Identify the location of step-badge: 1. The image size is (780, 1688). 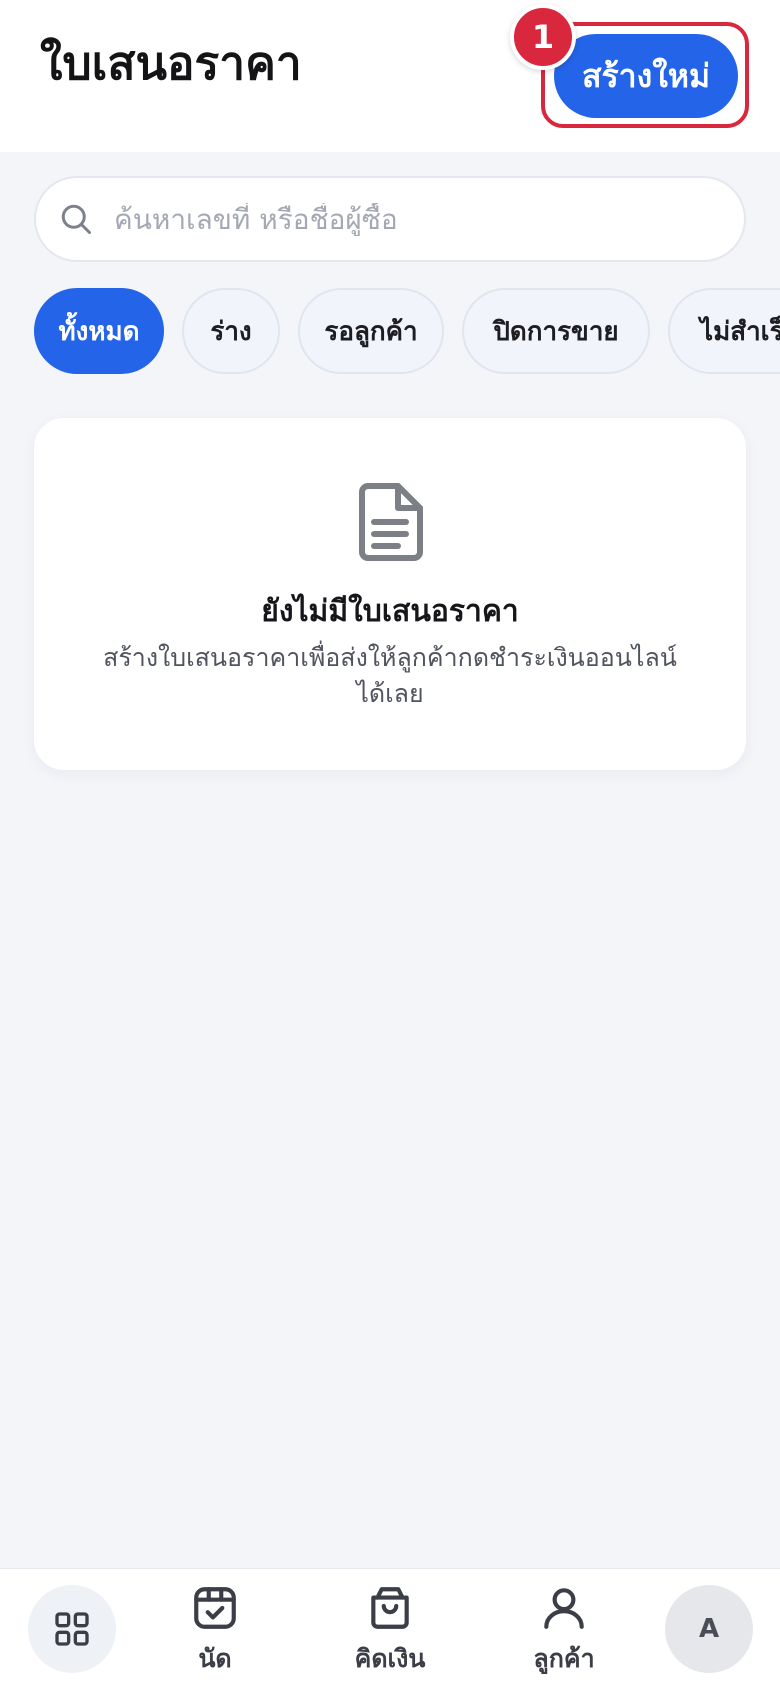
(543, 37).